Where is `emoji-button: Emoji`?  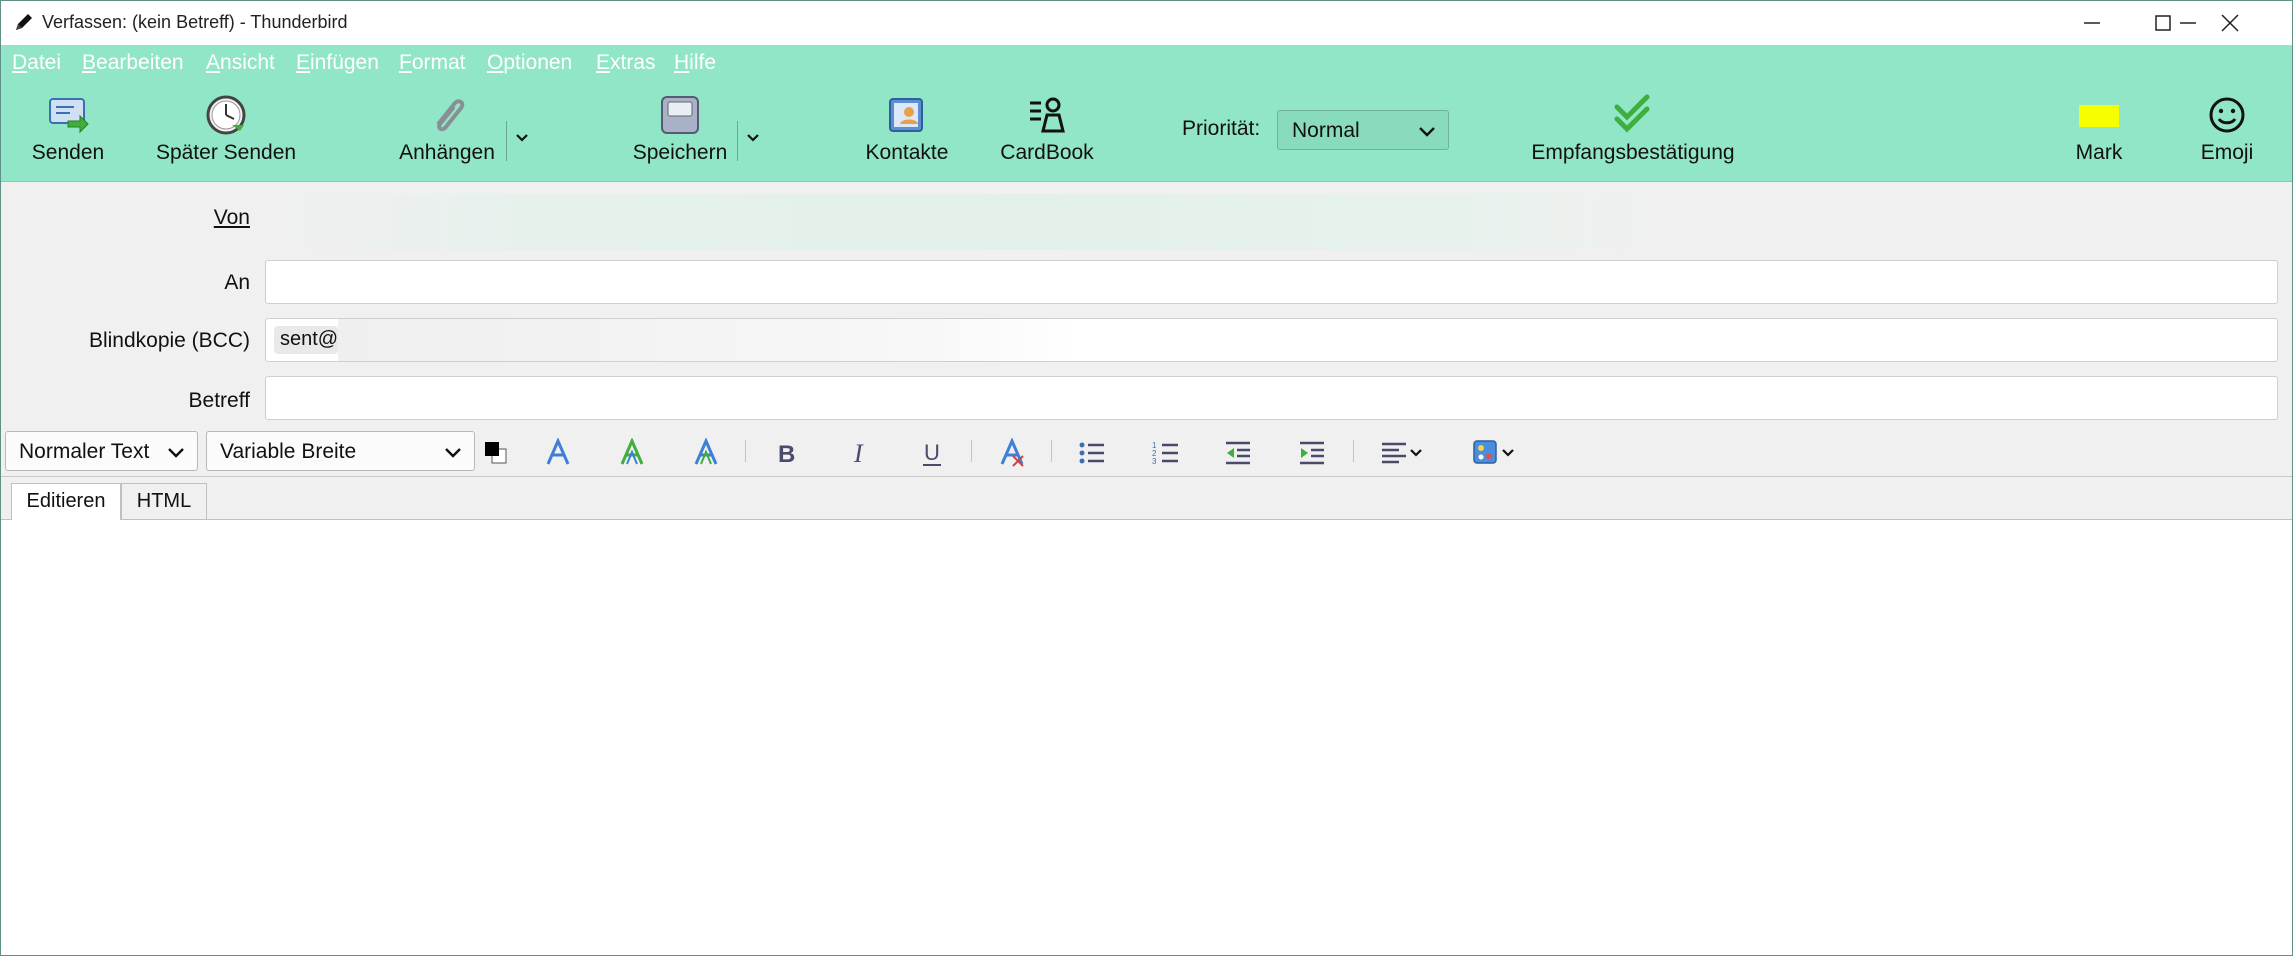
emoji-button: Emoji is located at coordinates (2227, 131).